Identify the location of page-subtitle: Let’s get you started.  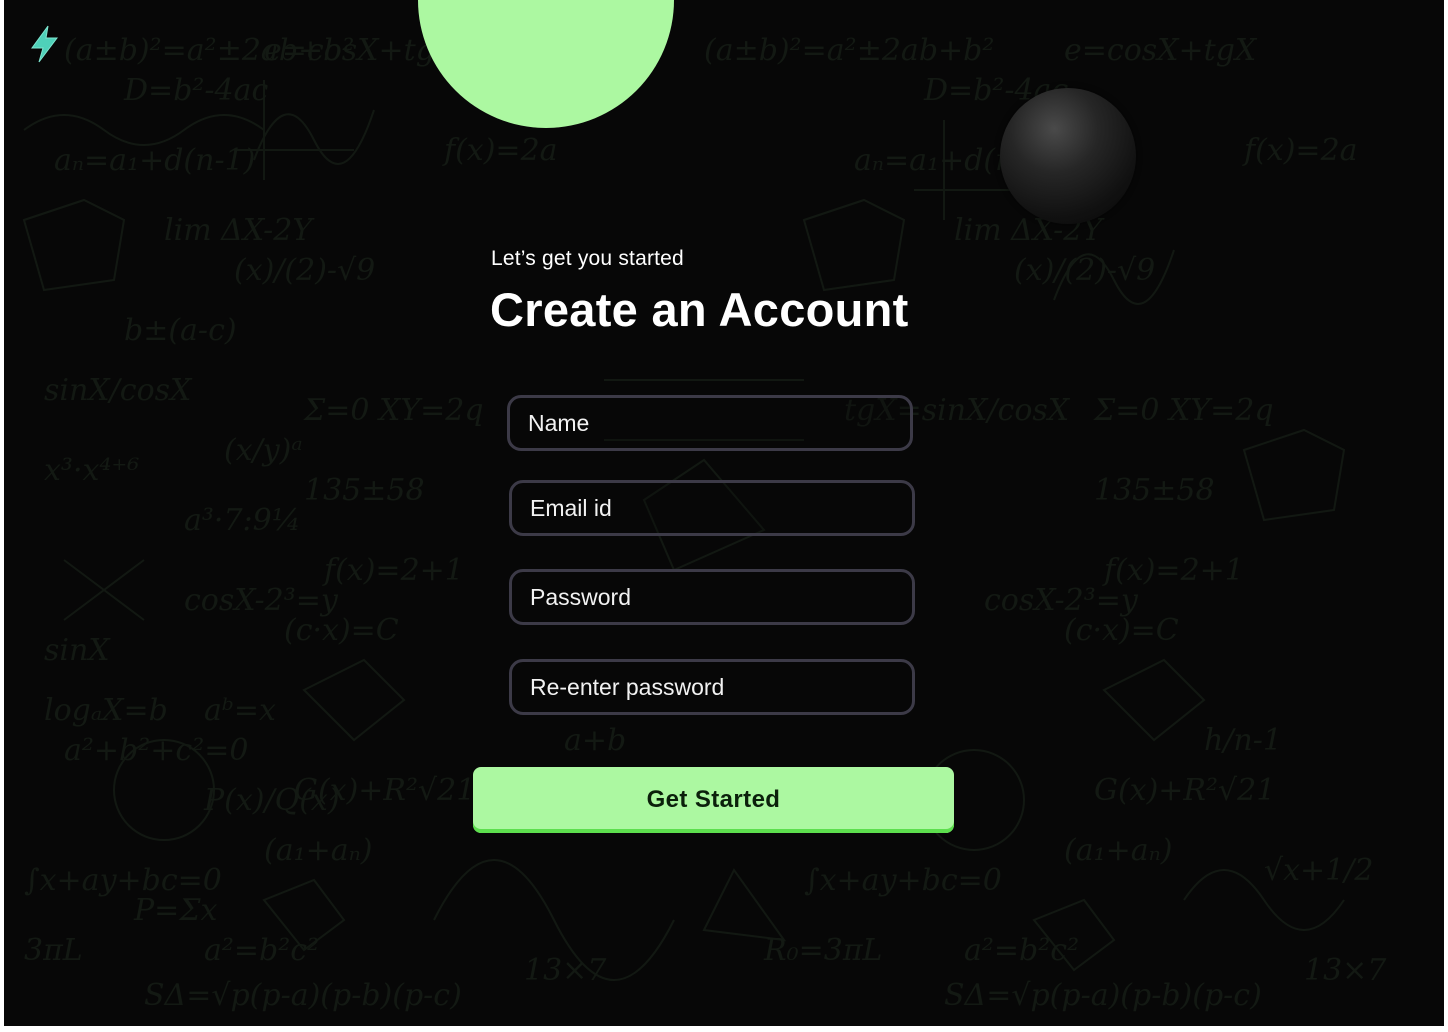
(587, 258).